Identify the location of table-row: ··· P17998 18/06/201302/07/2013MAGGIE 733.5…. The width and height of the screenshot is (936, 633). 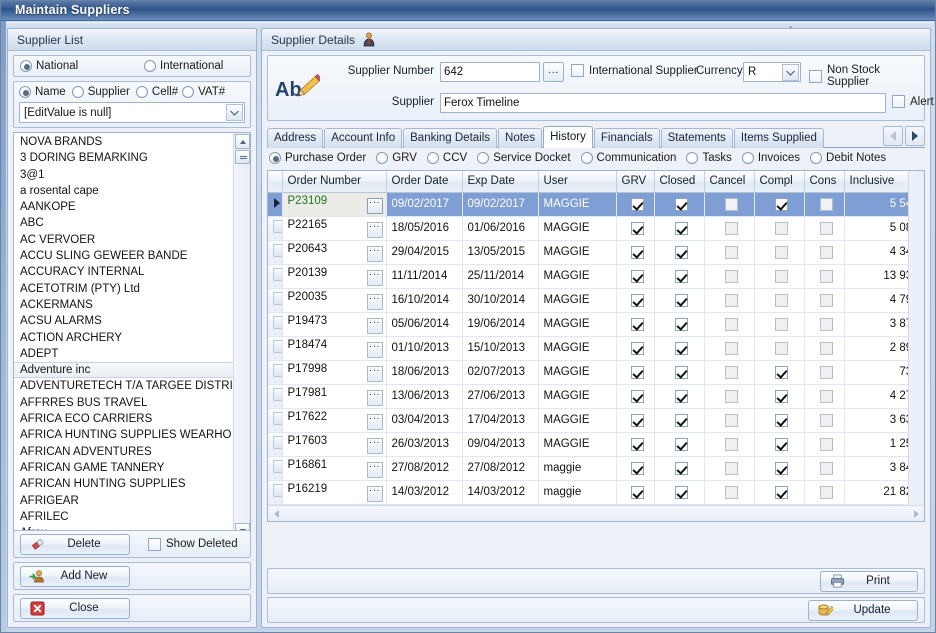
(588, 372).